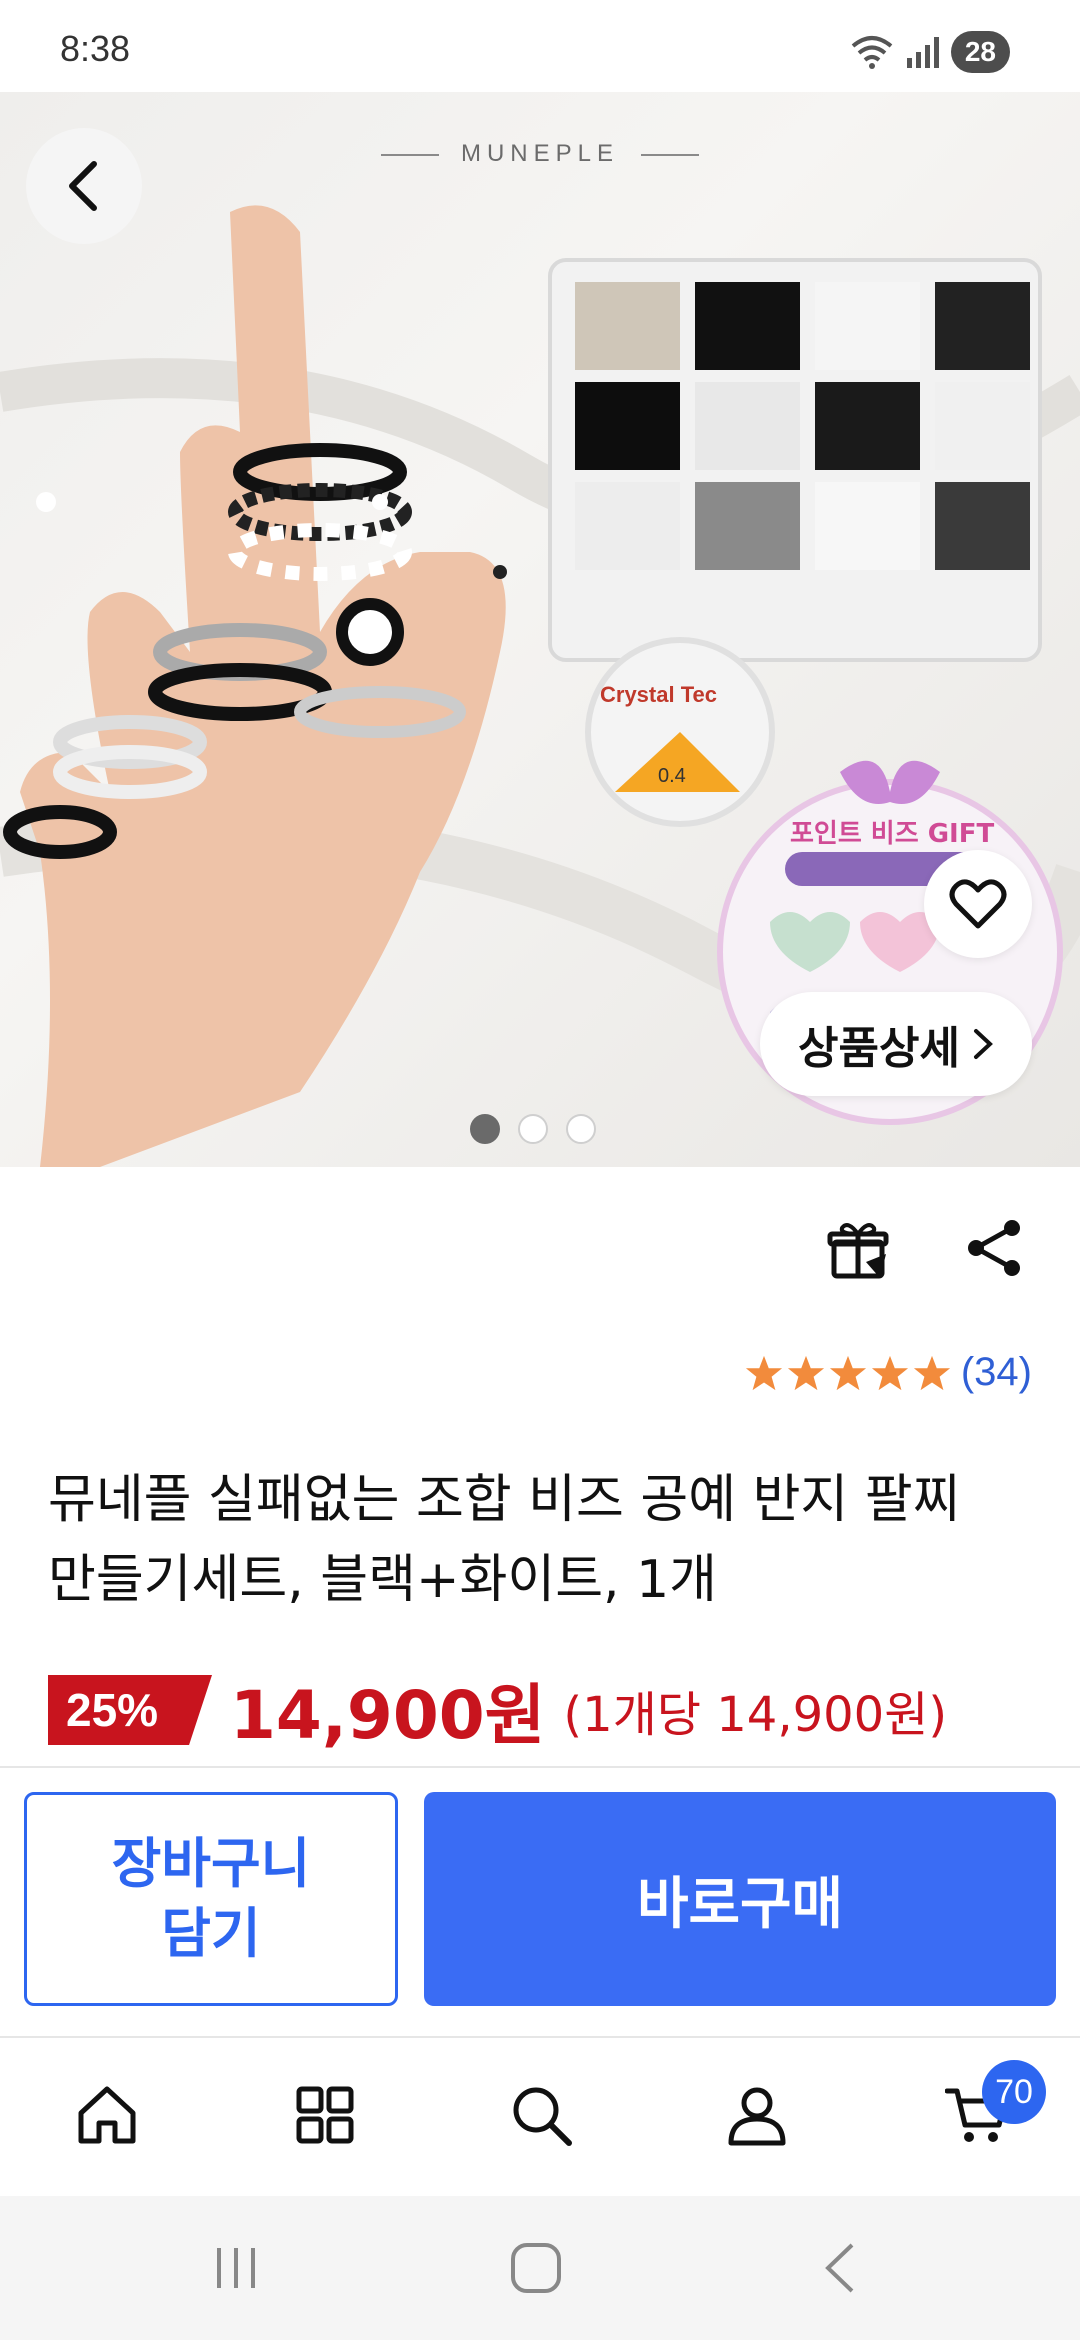 Image resolution: width=1080 pixels, height=2340 pixels. I want to click on search-icon, so click(542, 2116).